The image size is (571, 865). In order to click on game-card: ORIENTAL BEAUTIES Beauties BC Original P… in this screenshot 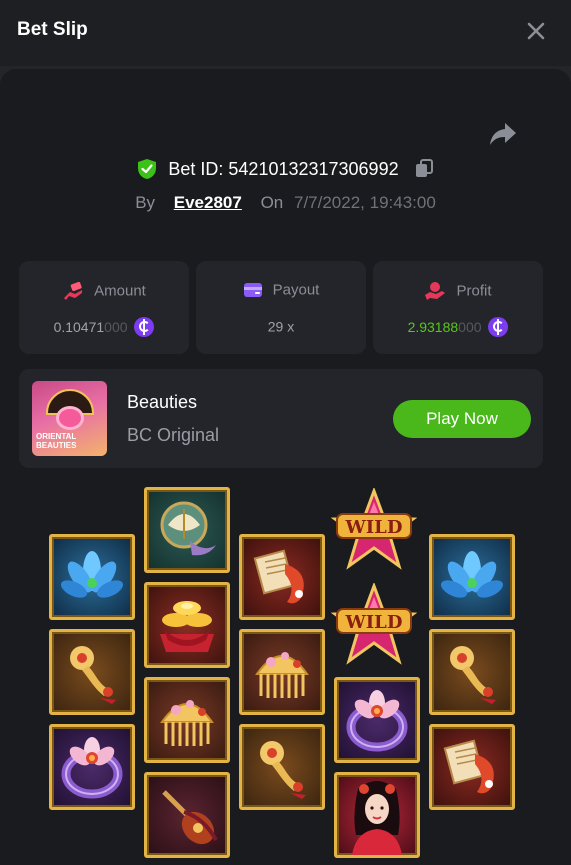, I will do `click(281, 418)`.